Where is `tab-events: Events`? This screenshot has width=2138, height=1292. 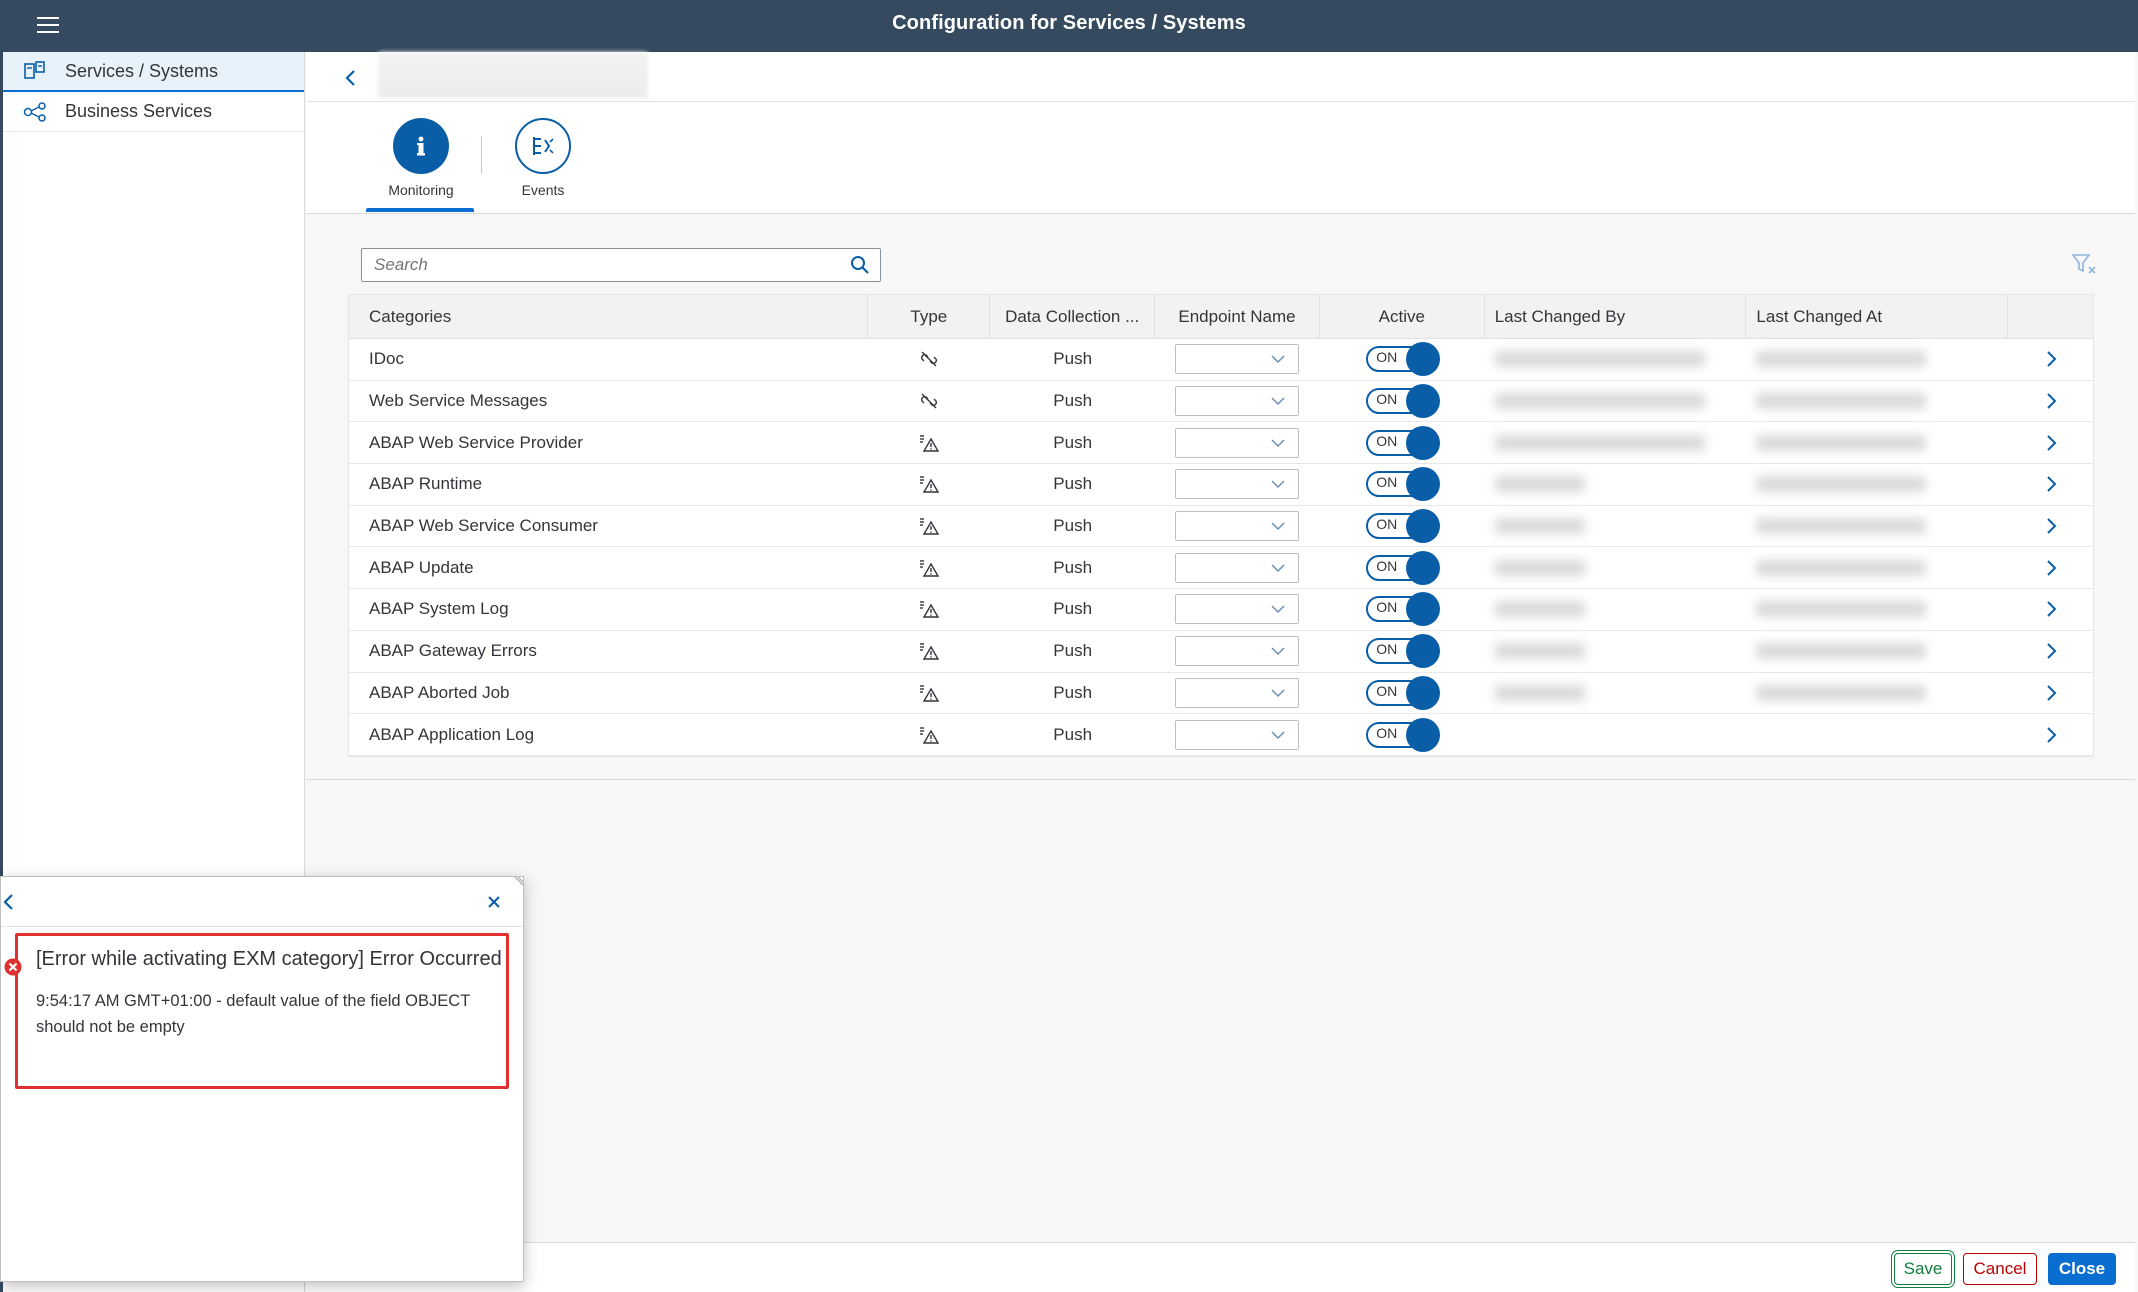 tab-events: Events is located at coordinates (543, 158).